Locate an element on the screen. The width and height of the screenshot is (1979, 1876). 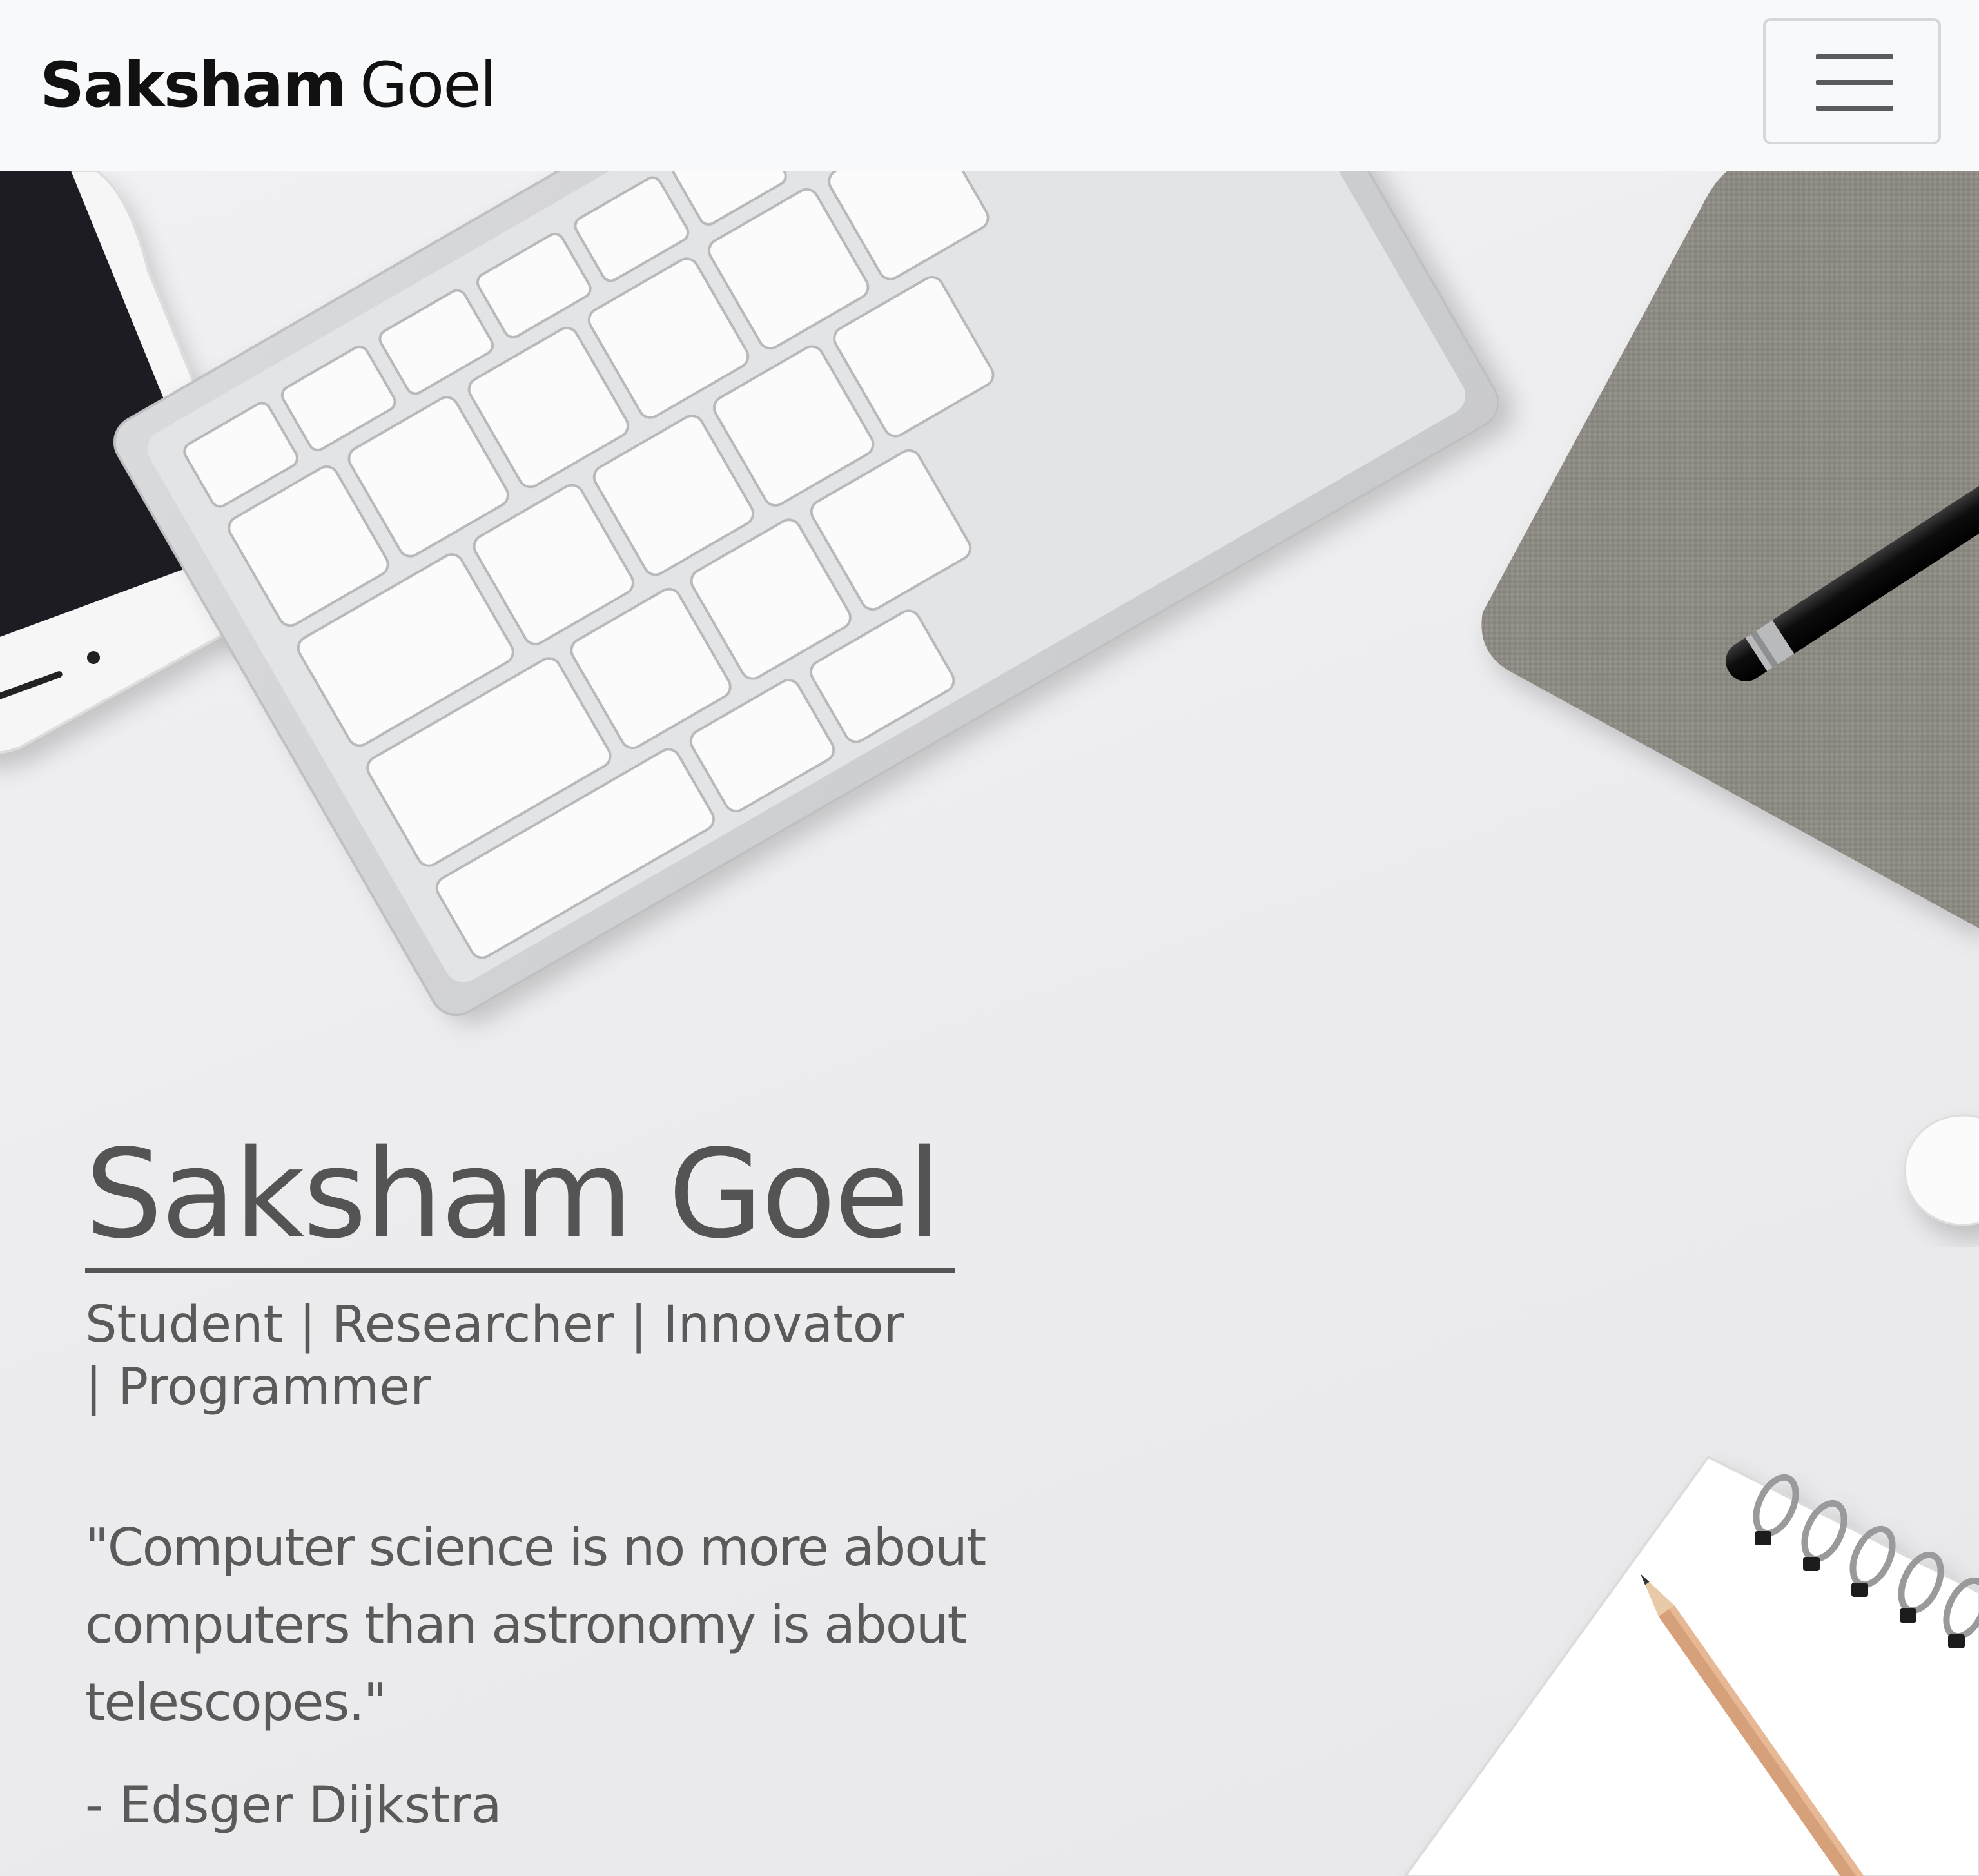
navbar-toggle-button is located at coordinates (1852, 81).